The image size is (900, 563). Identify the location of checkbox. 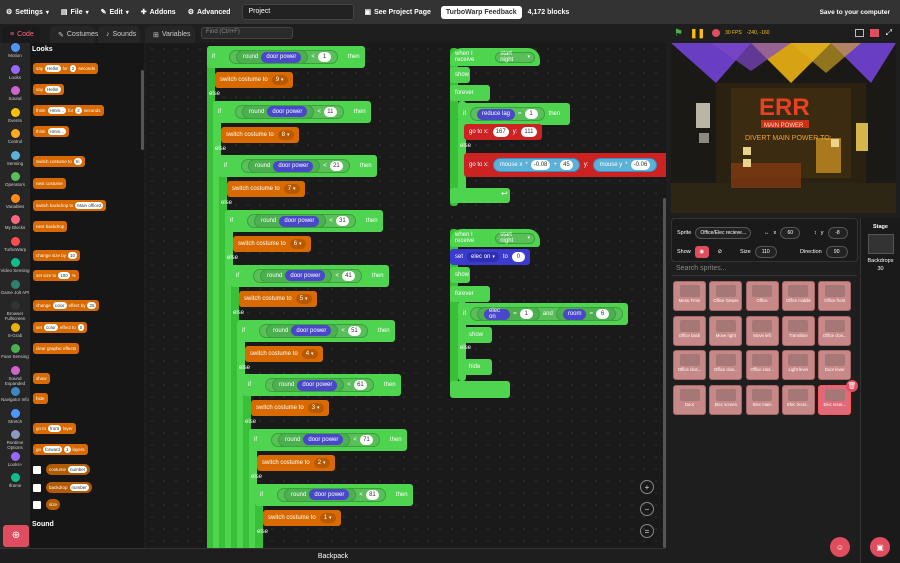
(37, 504).